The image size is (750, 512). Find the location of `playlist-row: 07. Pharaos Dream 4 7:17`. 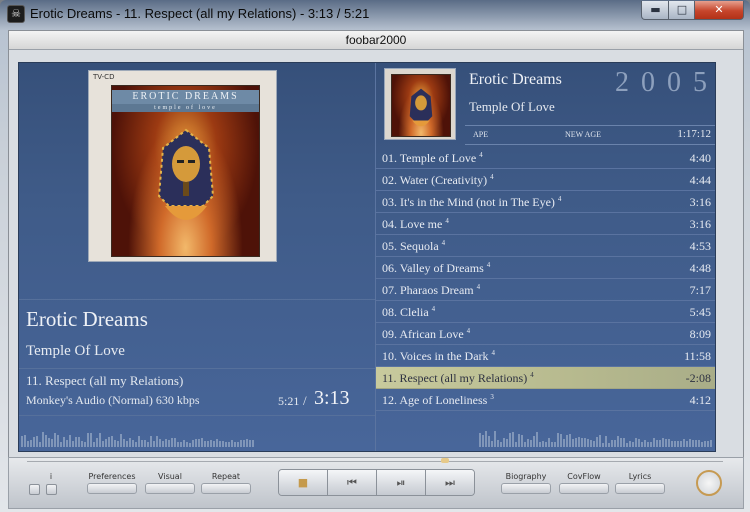

playlist-row: 07. Pharaos Dream 4 7:17 is located at coordinates (545, 290).